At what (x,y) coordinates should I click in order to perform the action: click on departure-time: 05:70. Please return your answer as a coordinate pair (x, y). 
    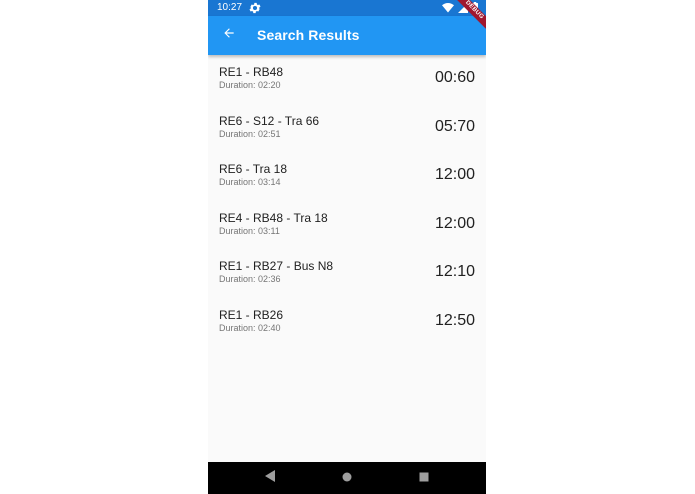
    Looking at the image, I should click on (454, 126).